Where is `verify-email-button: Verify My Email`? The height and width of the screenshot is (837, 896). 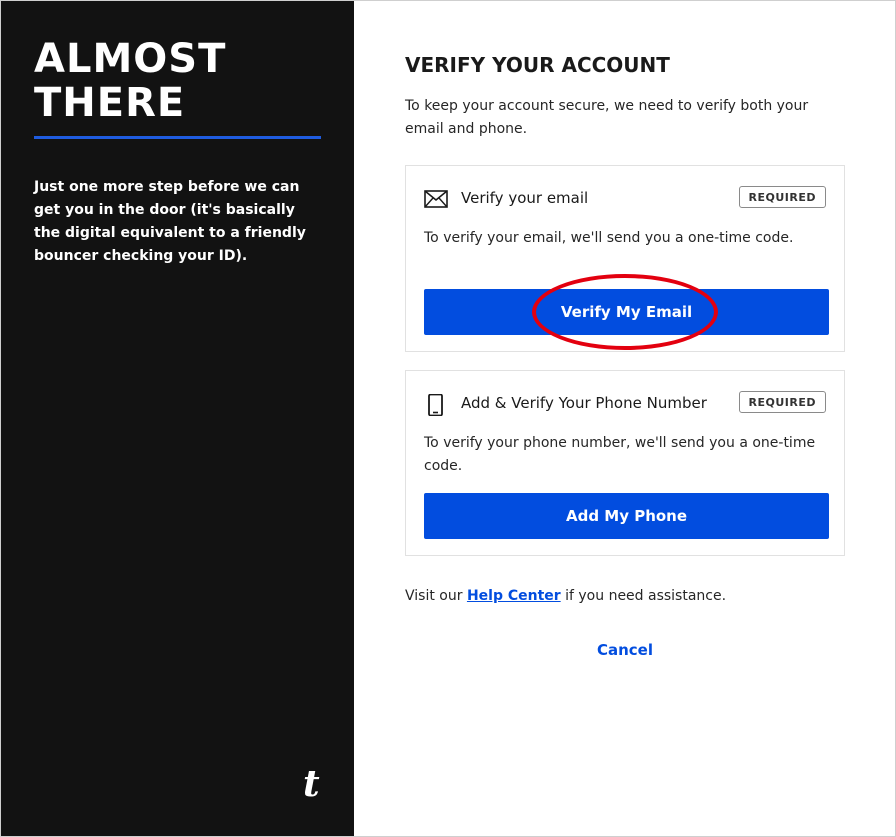 verify-email-button: Verify My Email is located at coordinates (626, 312).